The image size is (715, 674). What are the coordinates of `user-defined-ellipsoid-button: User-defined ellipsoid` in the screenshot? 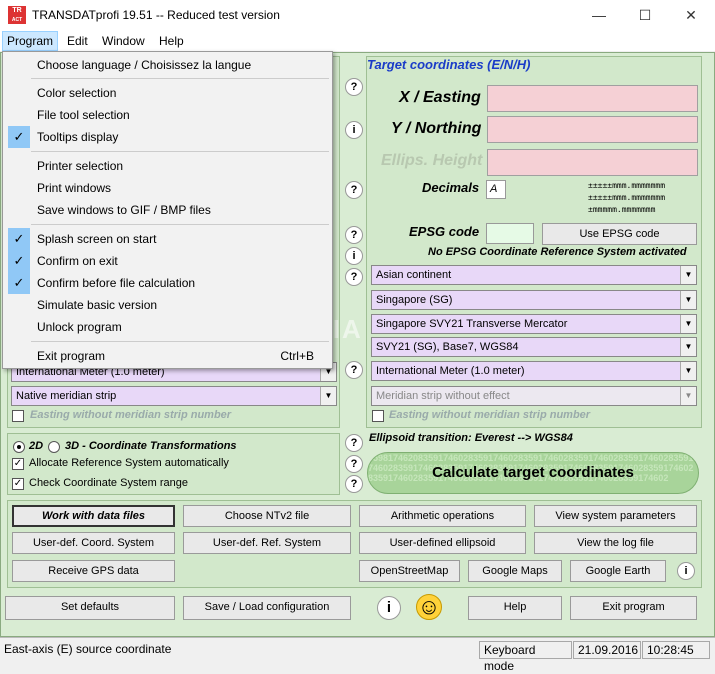 It's located at (442, 543).